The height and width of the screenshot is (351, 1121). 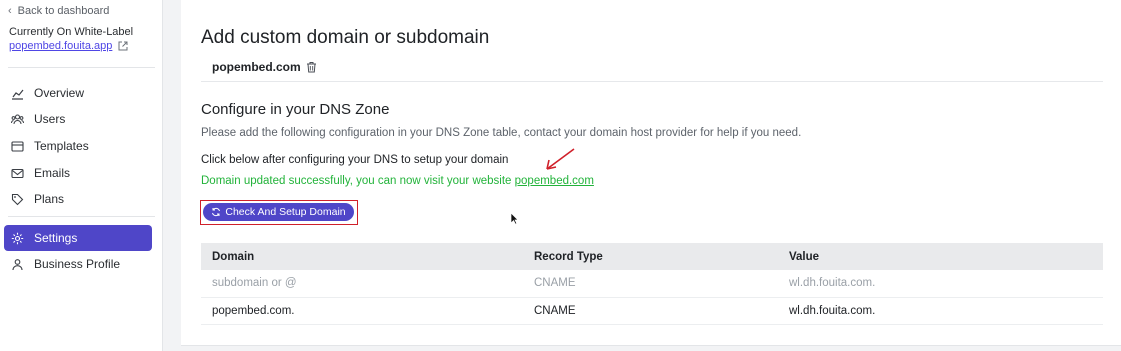 I want to click on sidebar-item-templates: Templates, so click(x=78, y=146).